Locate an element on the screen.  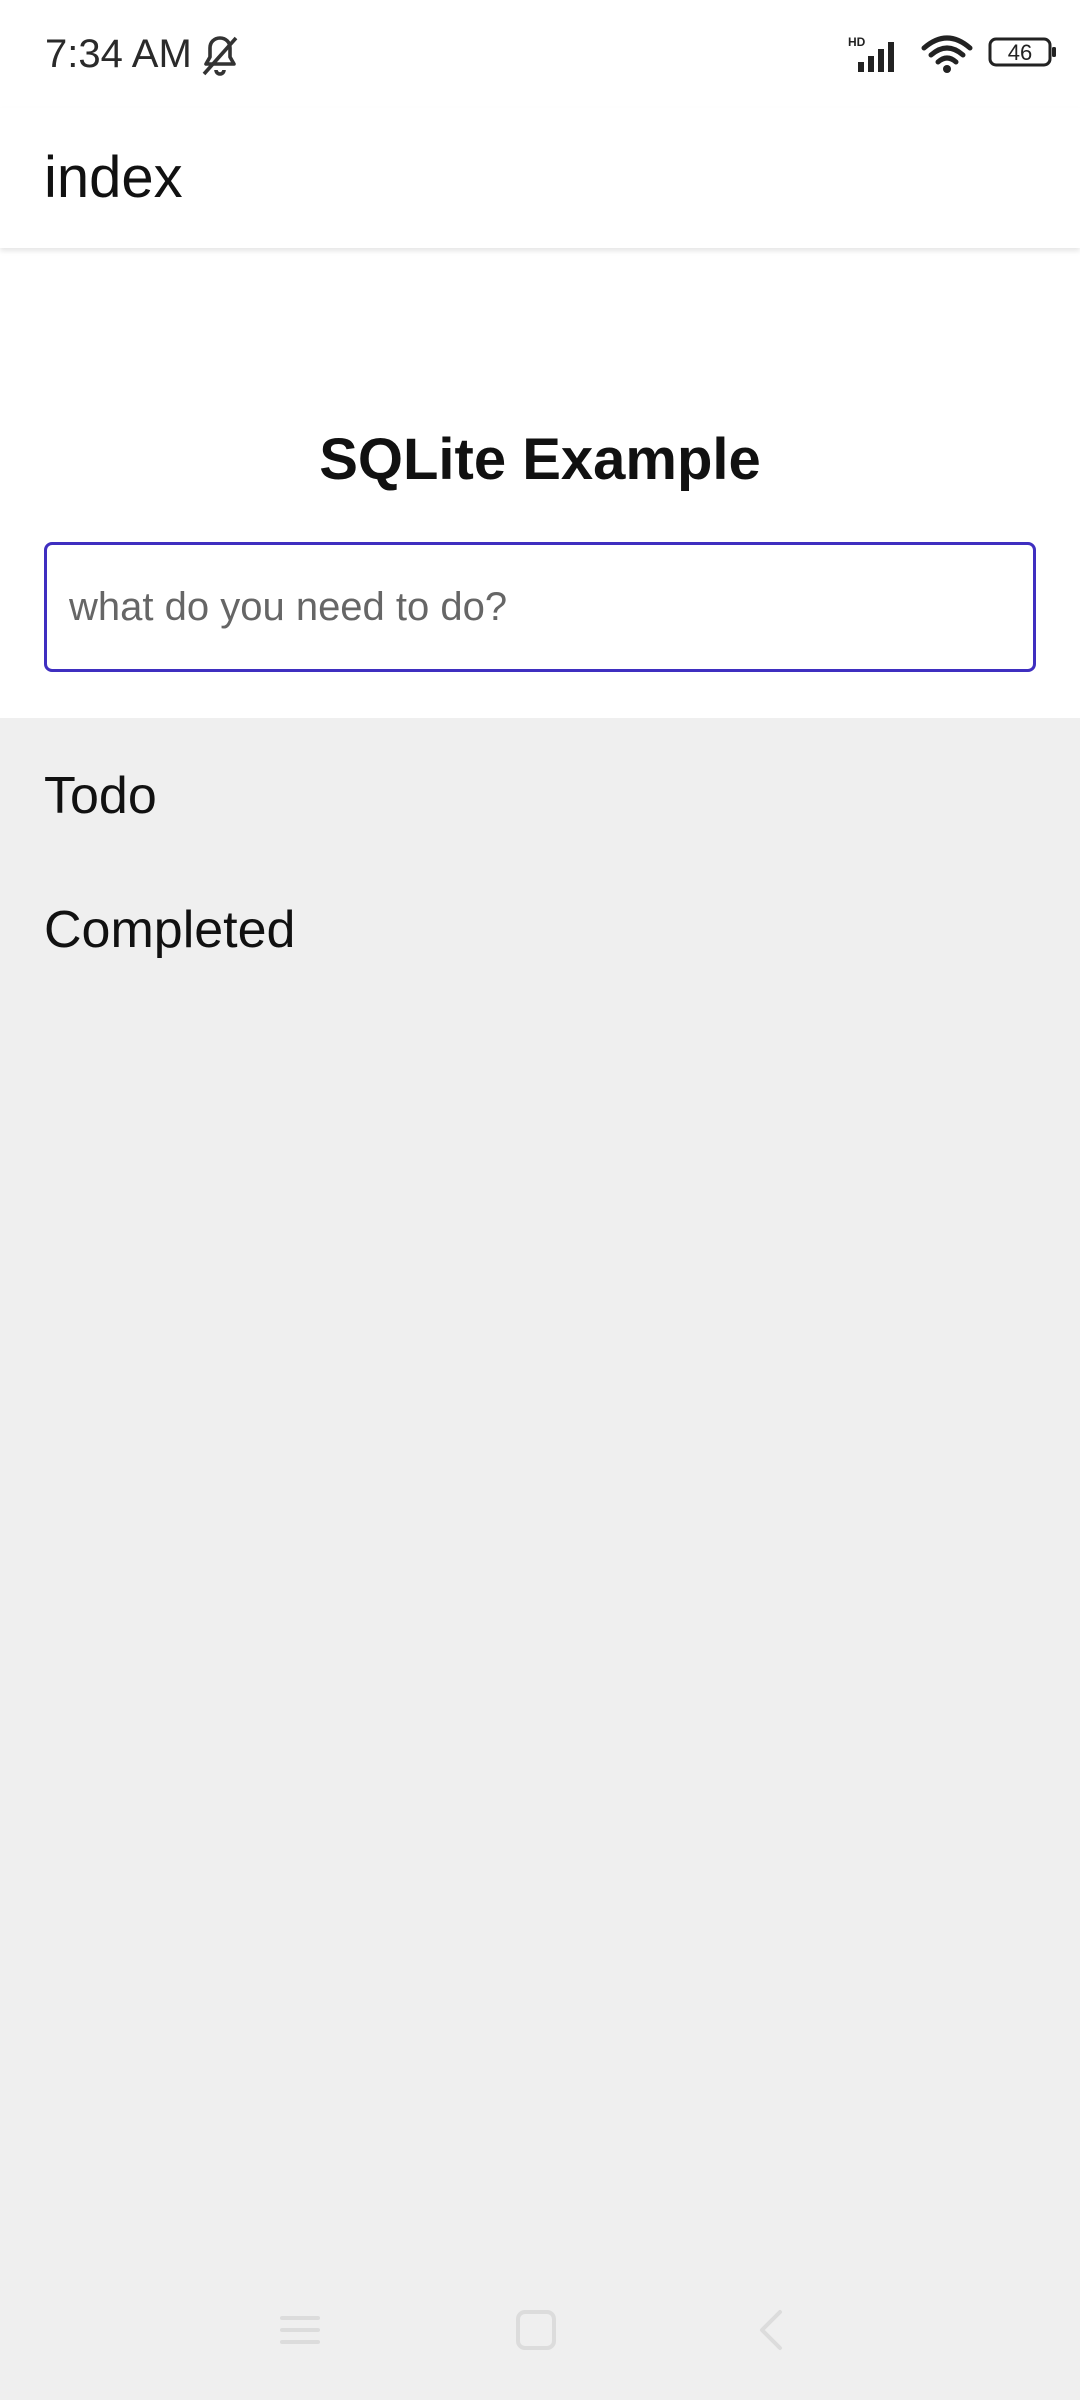
battery-level: 46 is located at coordinates (1020, 52).